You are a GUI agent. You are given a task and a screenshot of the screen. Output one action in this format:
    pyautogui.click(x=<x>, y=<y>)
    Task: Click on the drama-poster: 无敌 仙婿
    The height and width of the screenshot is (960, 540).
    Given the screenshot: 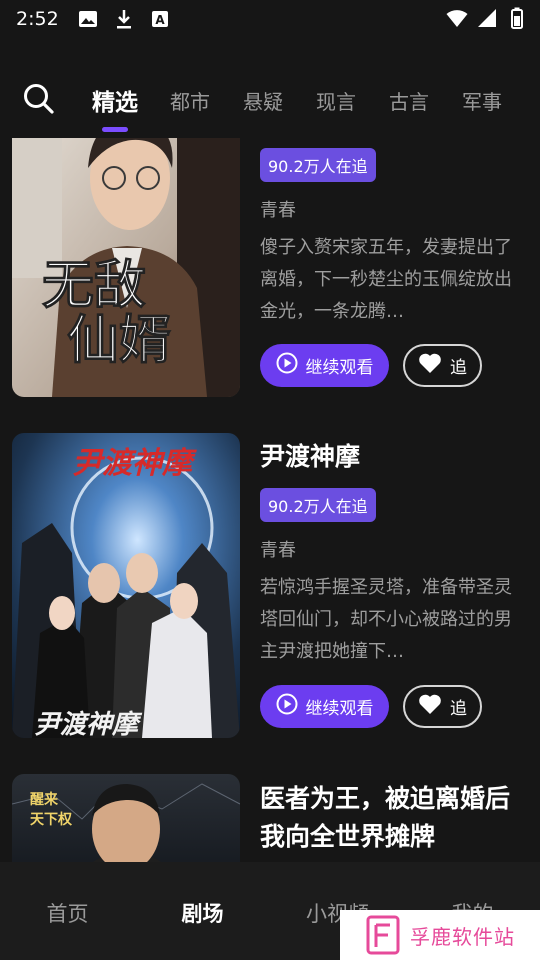 What is the action you would take?
    pyautogui.click(x=126, y=267)
    